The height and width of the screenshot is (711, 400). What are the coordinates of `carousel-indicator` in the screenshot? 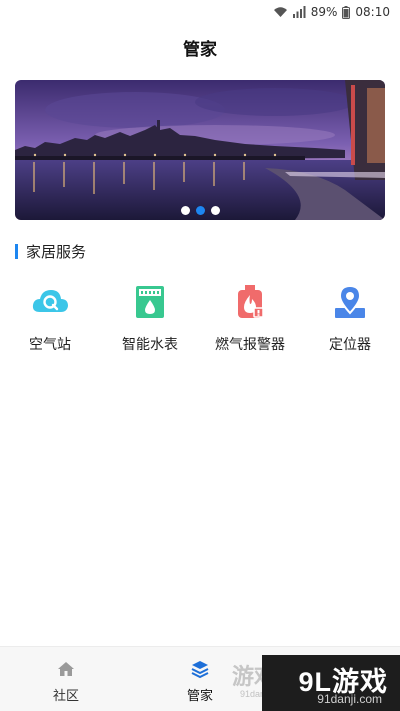 It's located at (200, 210).